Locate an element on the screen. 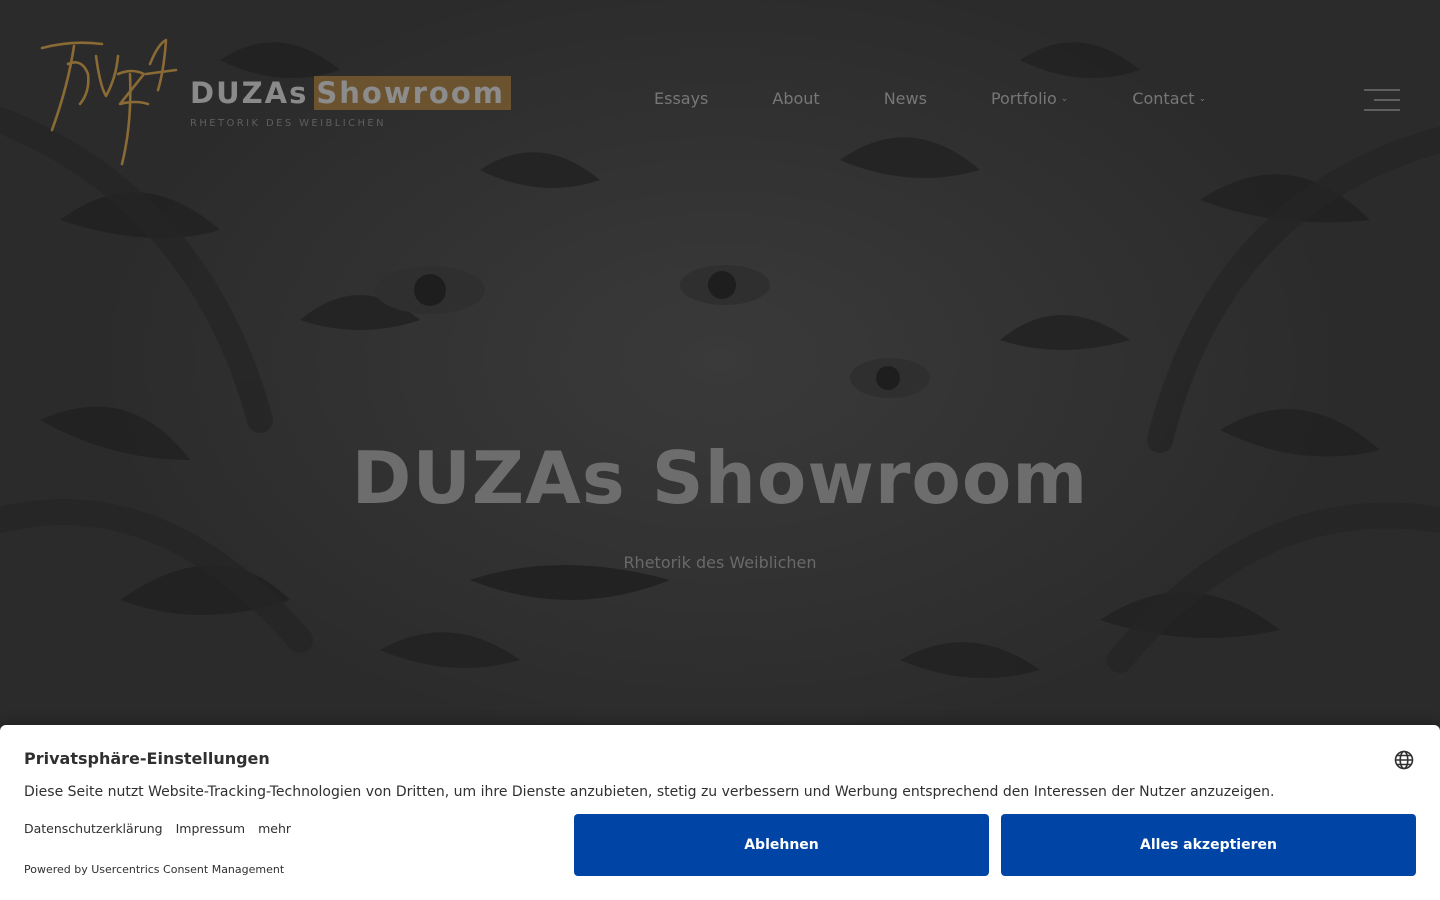 Image resolution: width=1440 pixels, height=900 pixels. nav-item-news: News is located at coordinates (905, 98).